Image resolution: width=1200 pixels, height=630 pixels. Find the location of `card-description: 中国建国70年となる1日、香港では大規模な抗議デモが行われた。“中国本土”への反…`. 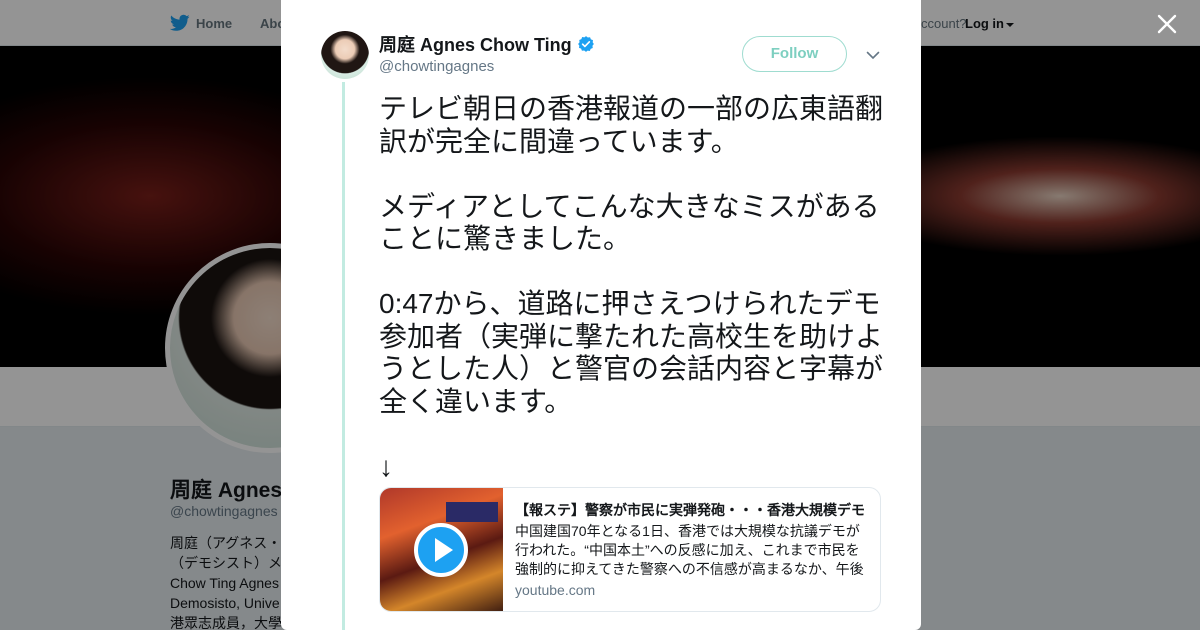

card-description: 中国建国70年となる1日、香港では大規模な抗議デモが行われた。“中国本土”への反… is located at coordinates (689, 550).